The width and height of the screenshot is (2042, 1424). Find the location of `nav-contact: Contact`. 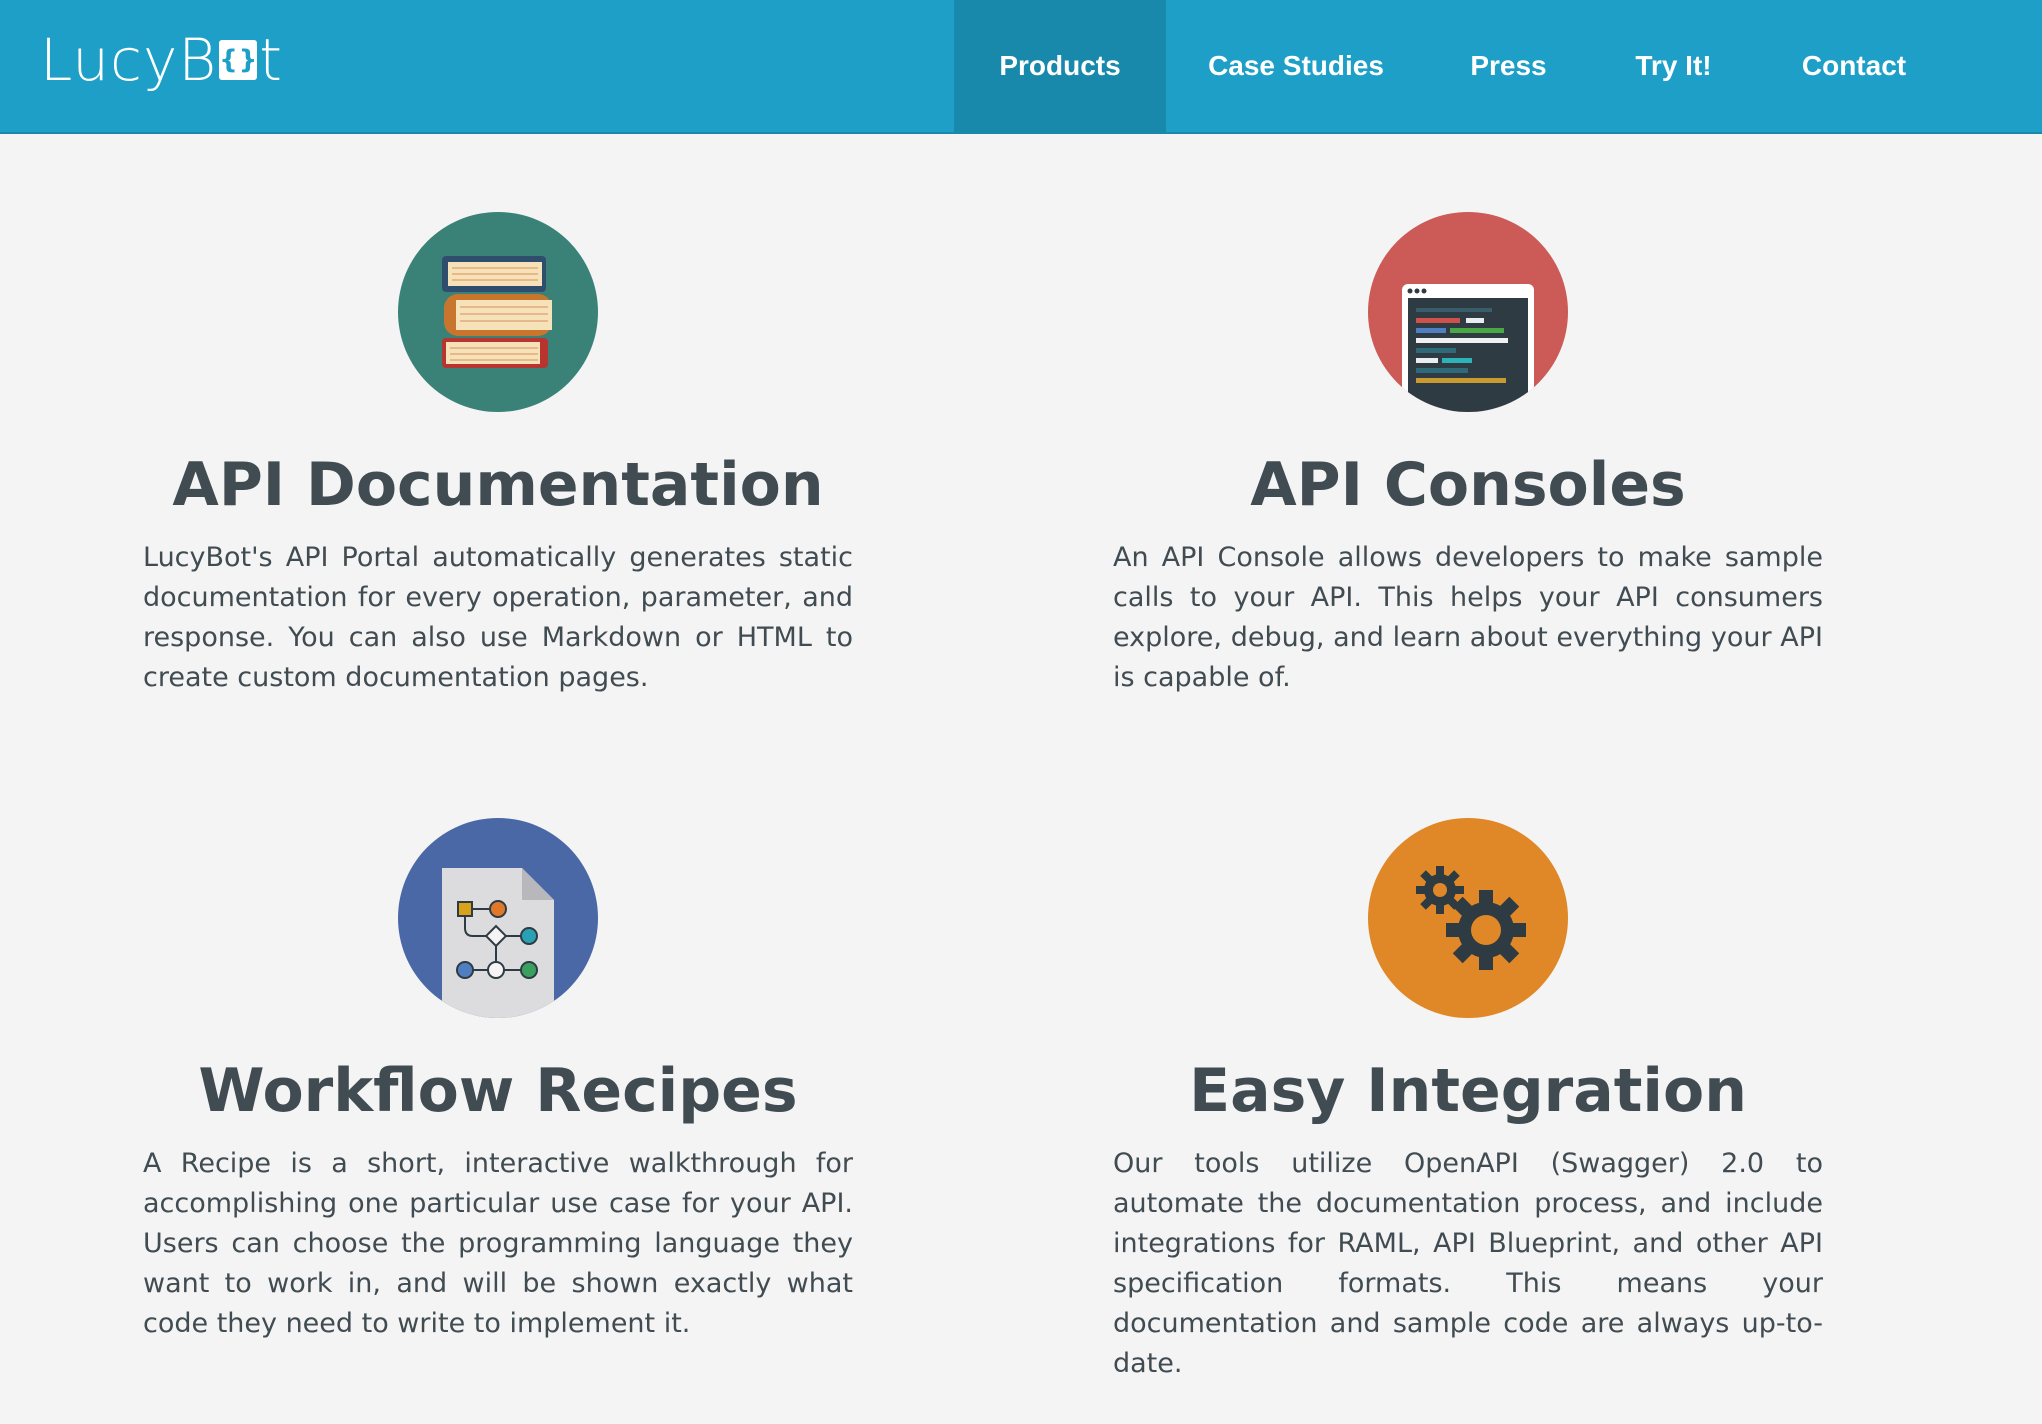

nav-contact: Contact is located at coordinates (1854, 66).